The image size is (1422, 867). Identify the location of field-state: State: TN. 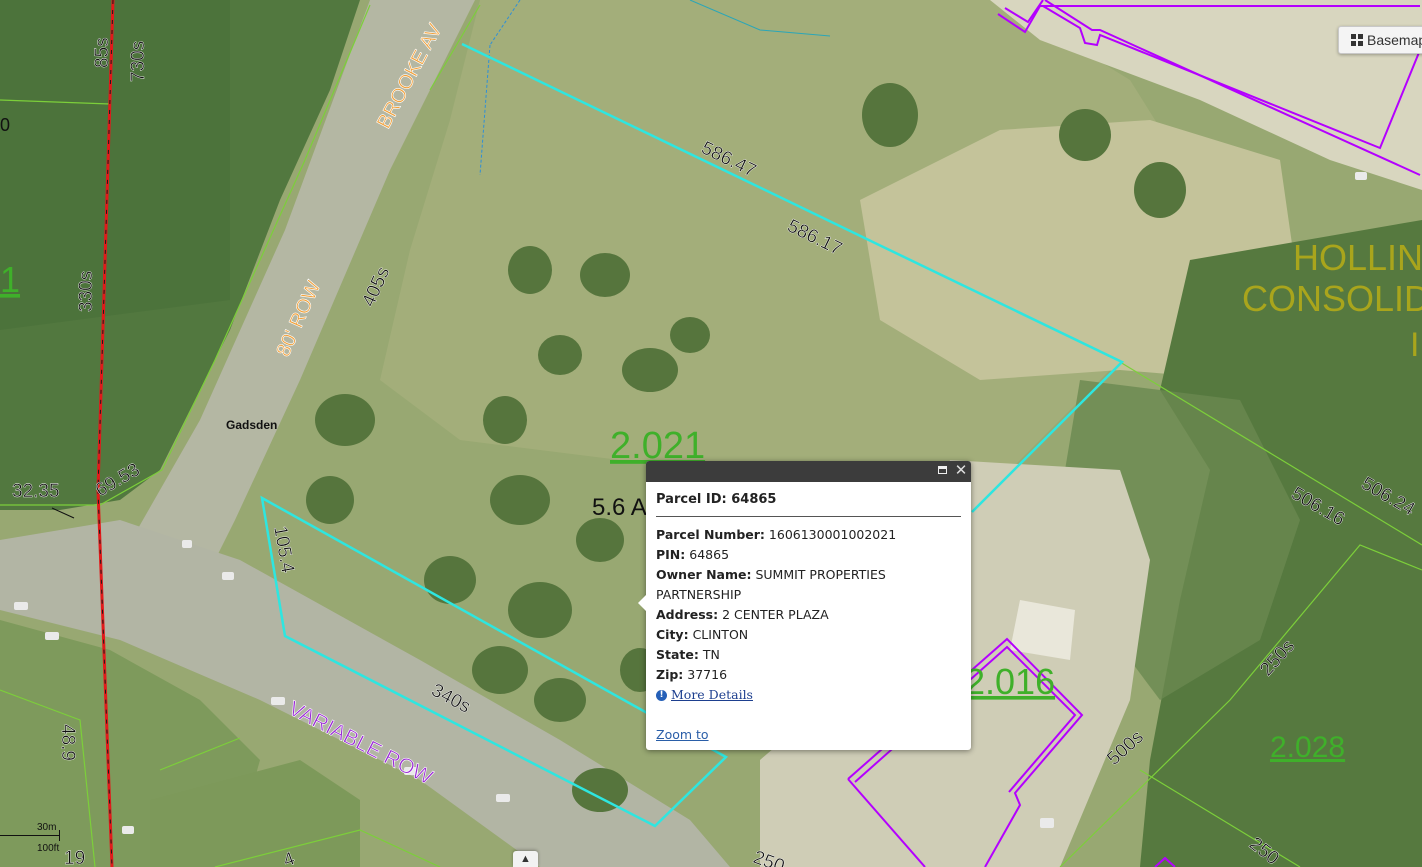
(688, 654).